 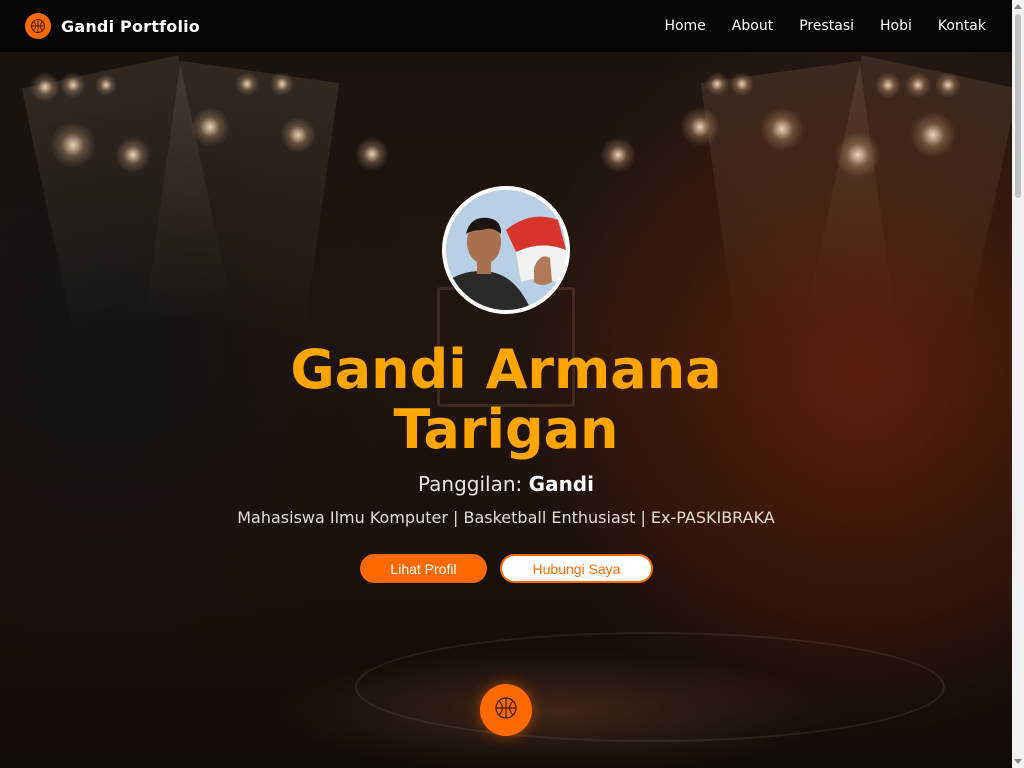 What do you see at coordinates (470, 484) in the screenshot?
I see `nickname-label: Panggilan:` at bounding box center [470, 484].